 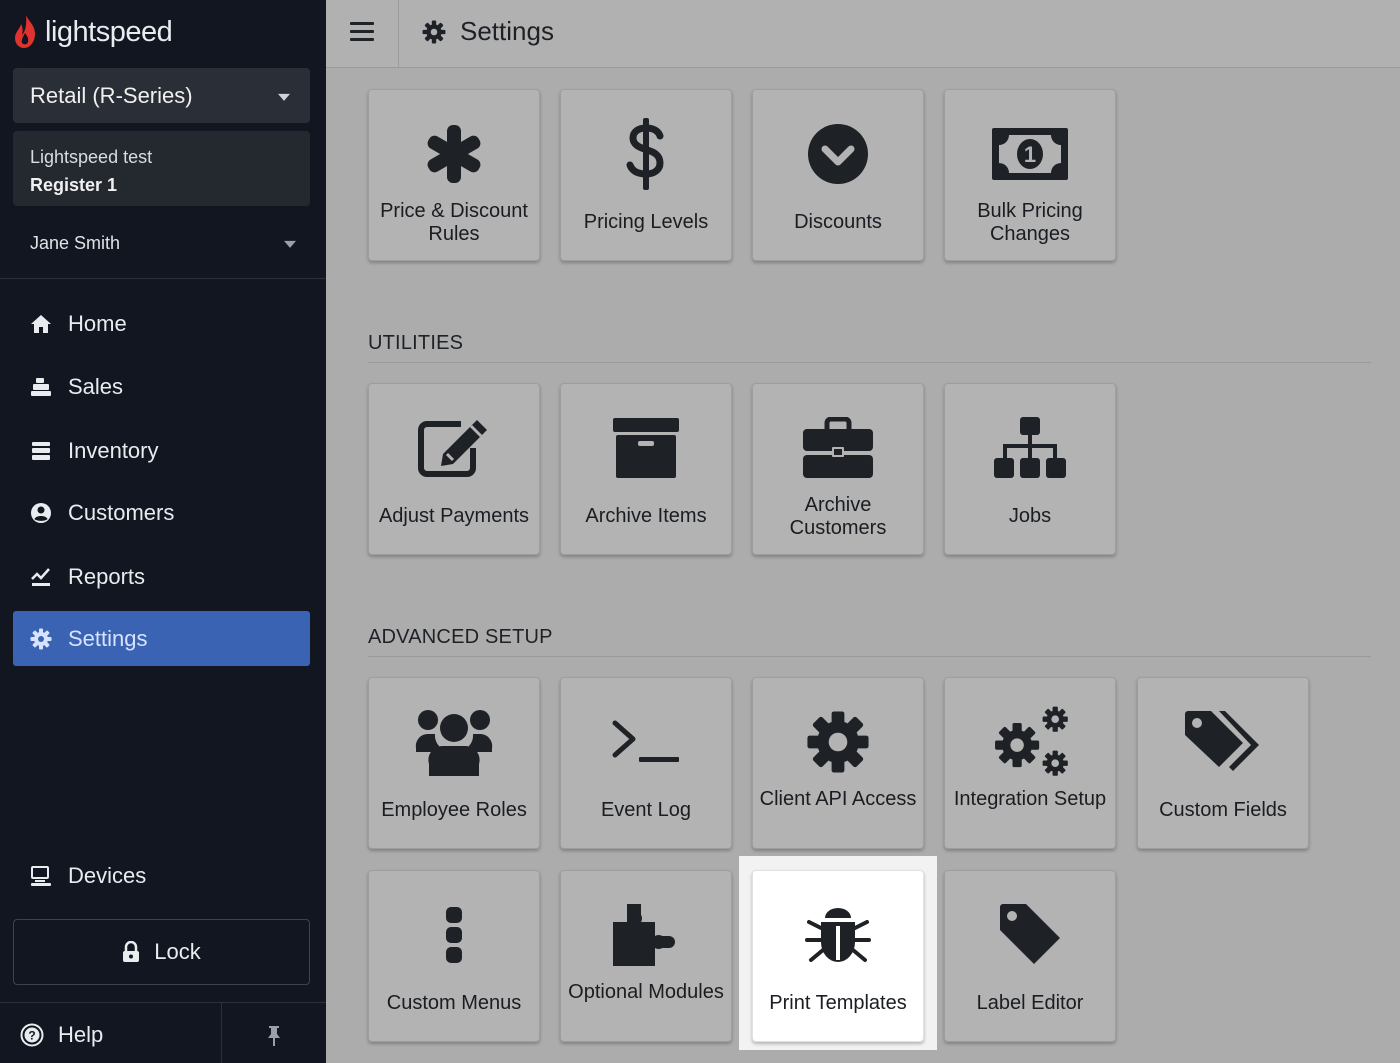 What do you see at coordinates (131, 951) in the screenshot?
I see `lock-icon` at bounding box center [131, 951].